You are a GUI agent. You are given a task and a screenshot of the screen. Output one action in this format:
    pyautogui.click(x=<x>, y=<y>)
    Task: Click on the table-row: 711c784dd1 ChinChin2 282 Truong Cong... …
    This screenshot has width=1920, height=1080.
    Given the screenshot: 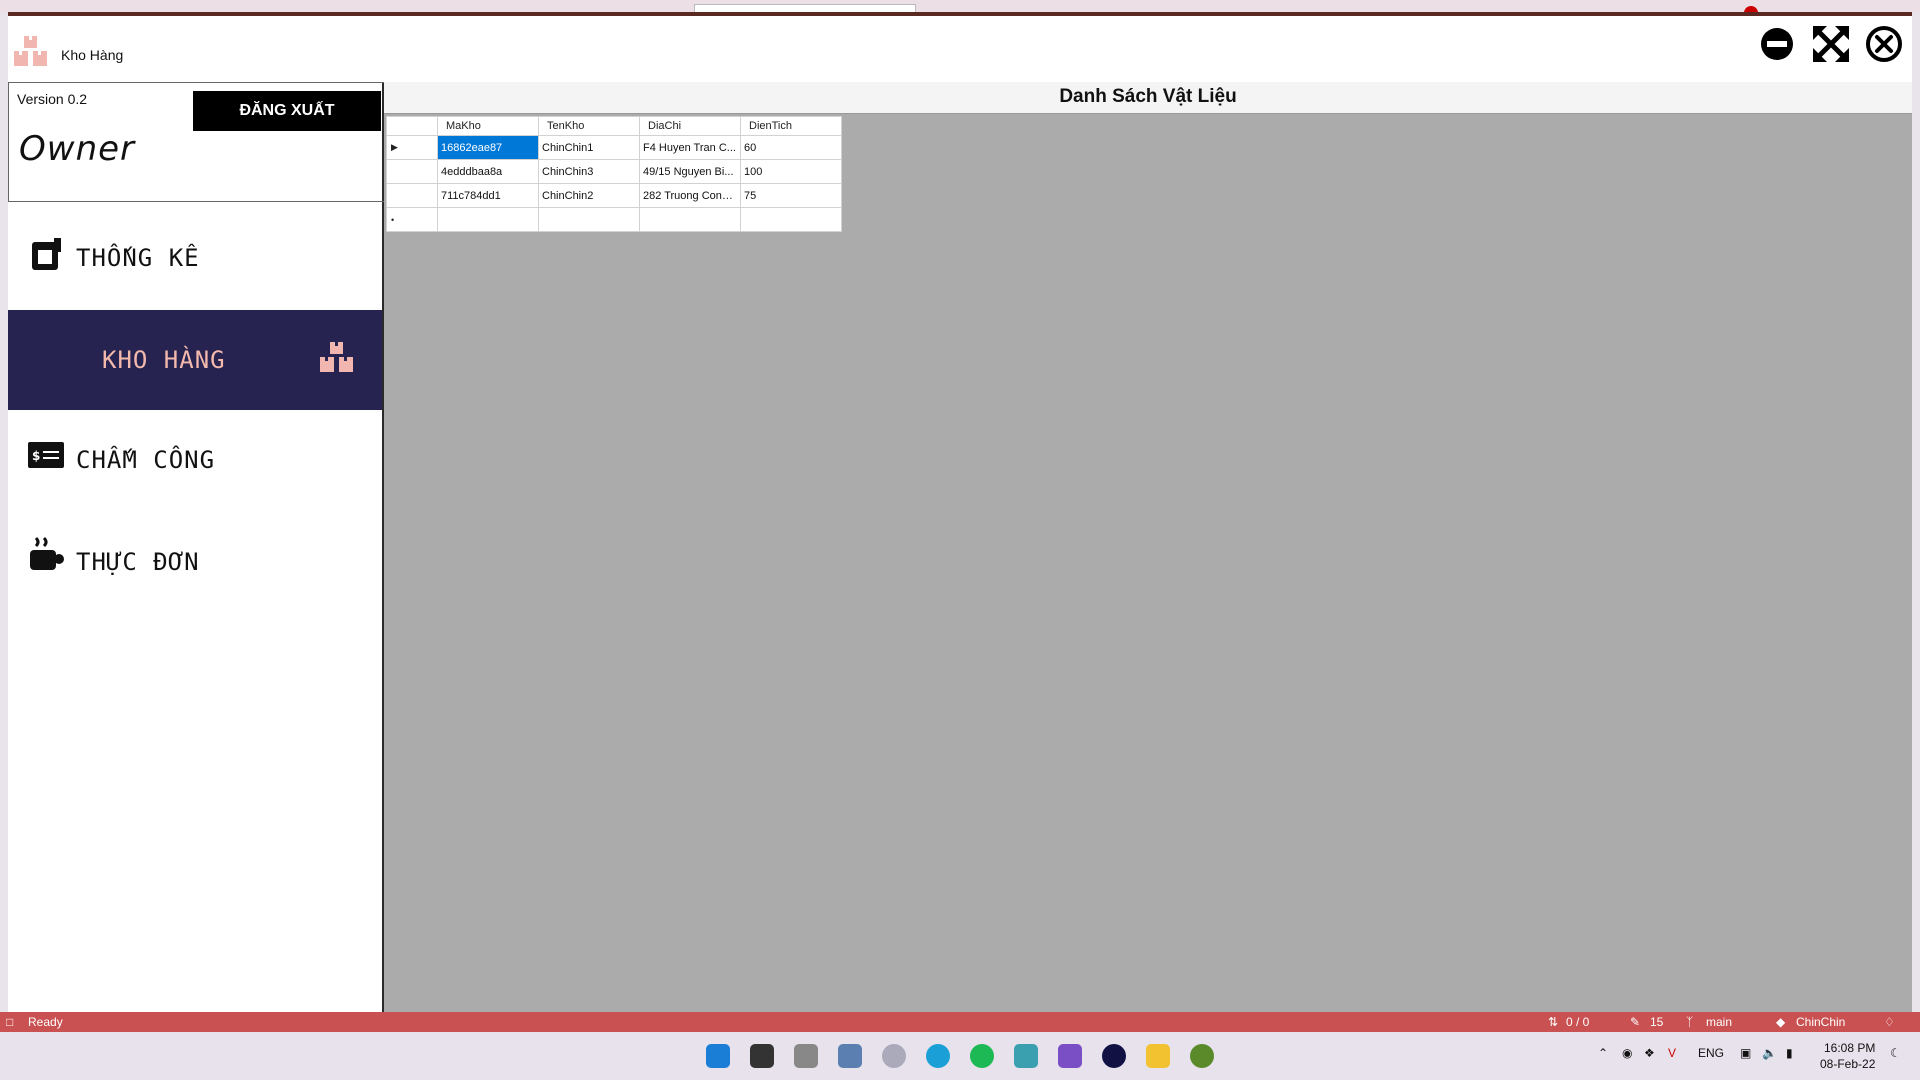 What is the action you would take?
    pyautogui.click(x=614, y=195)
    